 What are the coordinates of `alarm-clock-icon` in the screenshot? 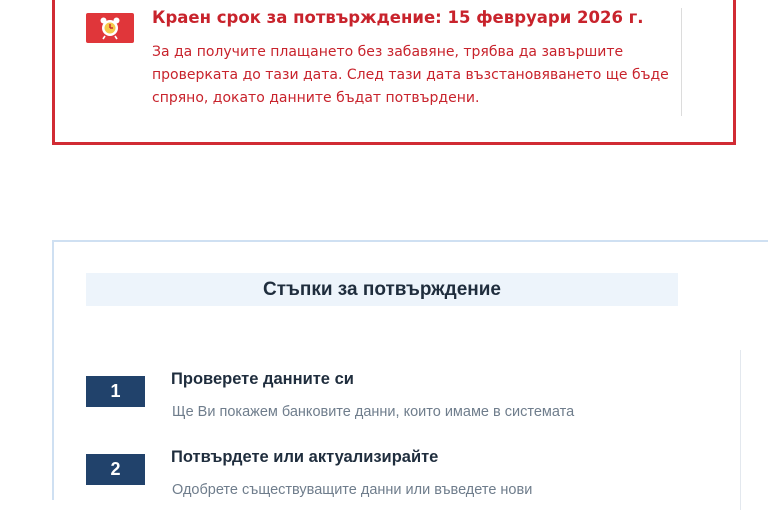 It's located at (110, 28).